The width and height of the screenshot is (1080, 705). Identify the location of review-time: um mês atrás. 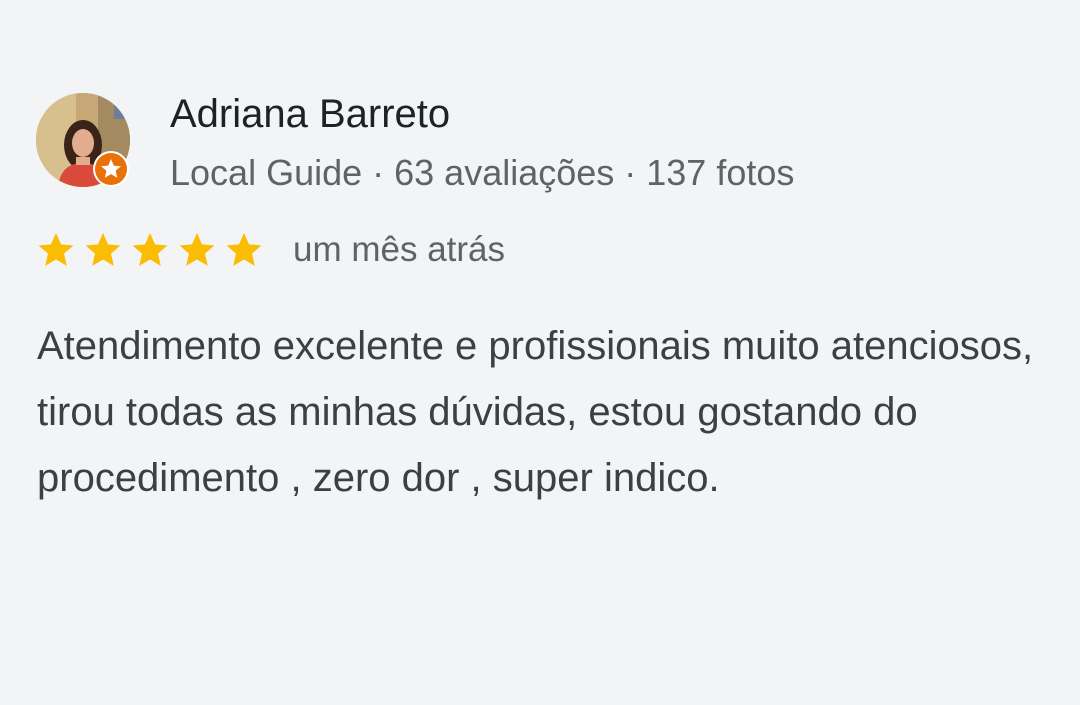
(399, 249).